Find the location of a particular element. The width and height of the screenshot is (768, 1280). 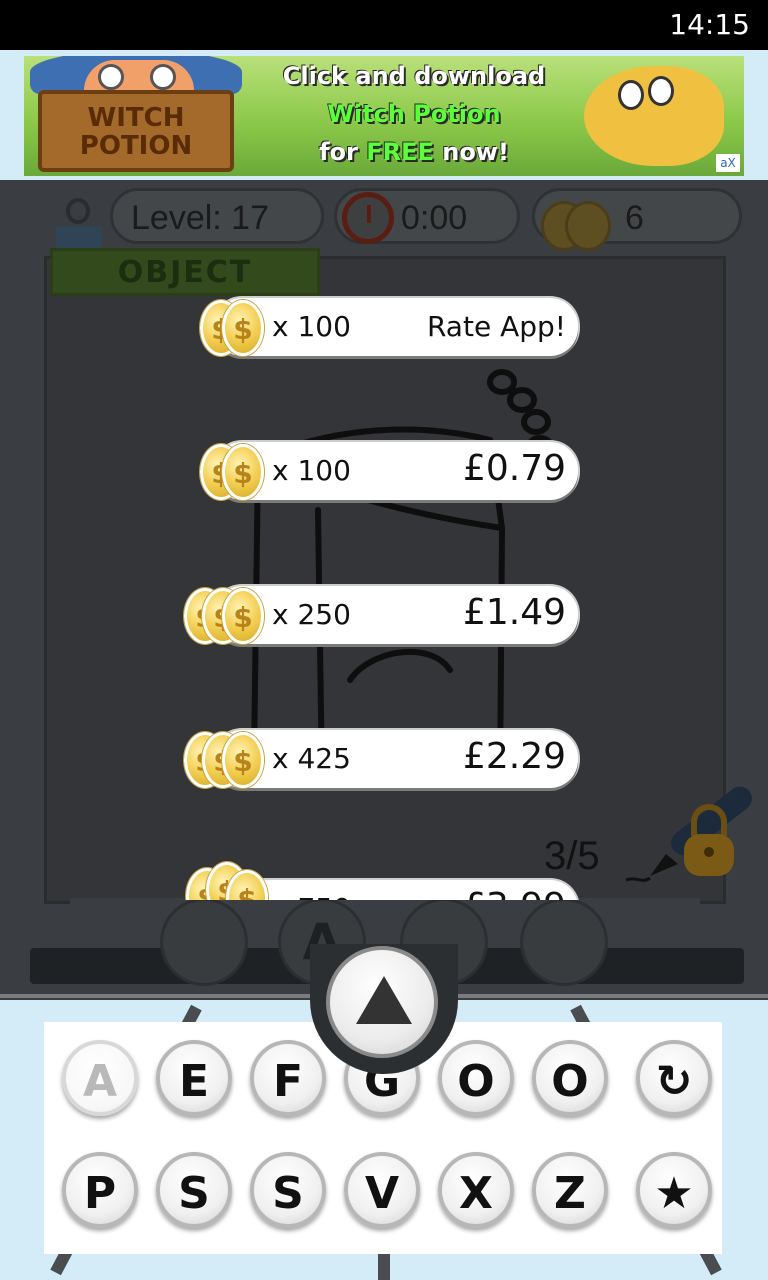

toggle-keyboard-button is located at coordinates (382, 1002).